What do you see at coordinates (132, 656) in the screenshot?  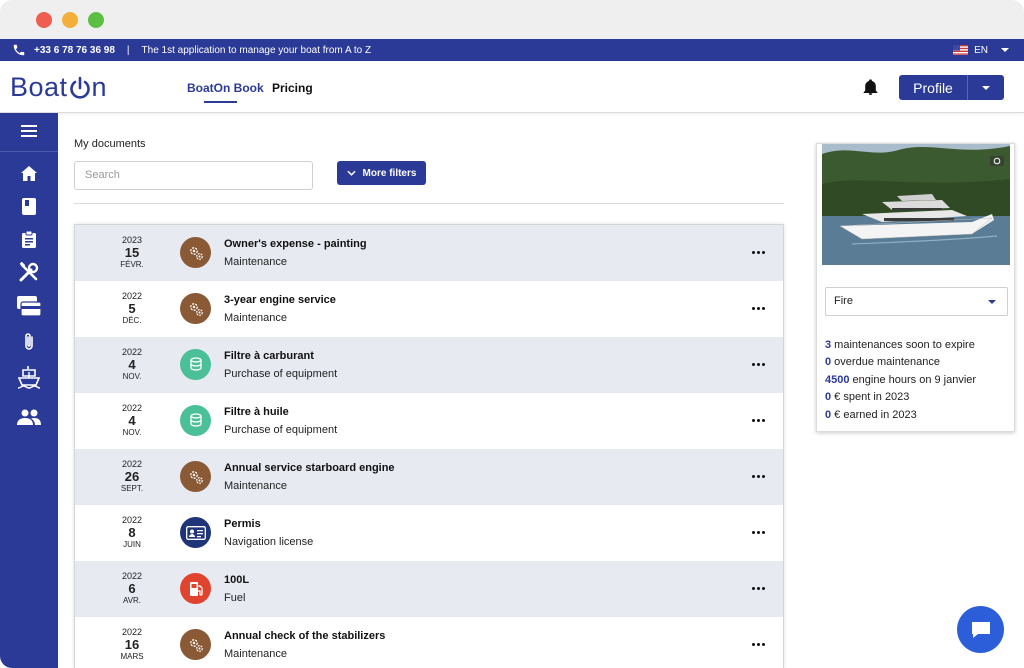 I see `document-month: MARS` at bounding box center [132, 656].